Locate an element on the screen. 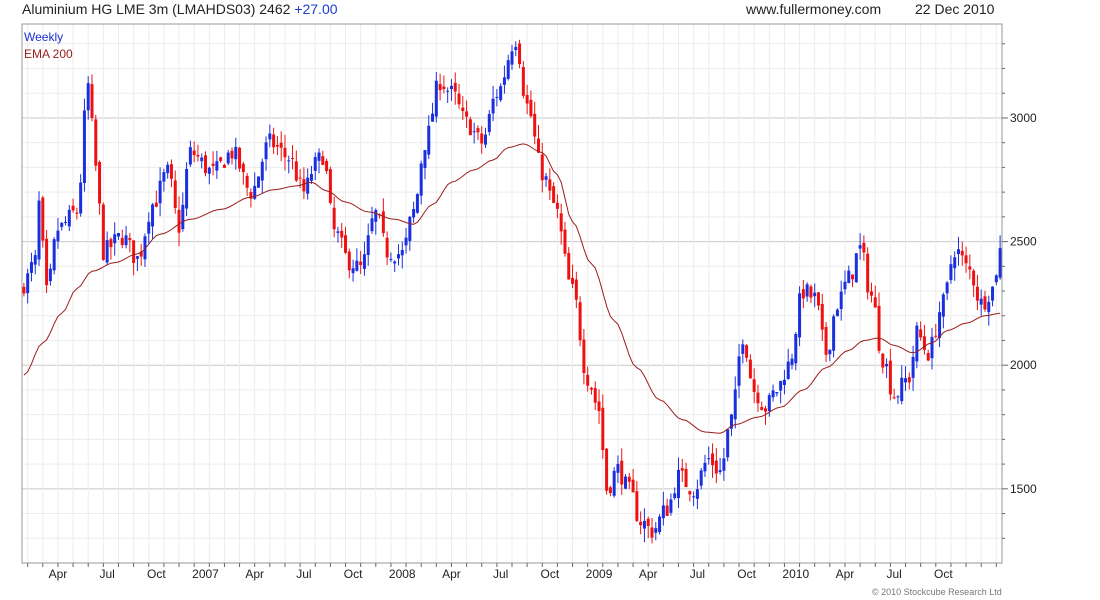 The width and height of the screenshot is (1100, 600). legend-weekly: Weekly is located at coordinates (43, 37).